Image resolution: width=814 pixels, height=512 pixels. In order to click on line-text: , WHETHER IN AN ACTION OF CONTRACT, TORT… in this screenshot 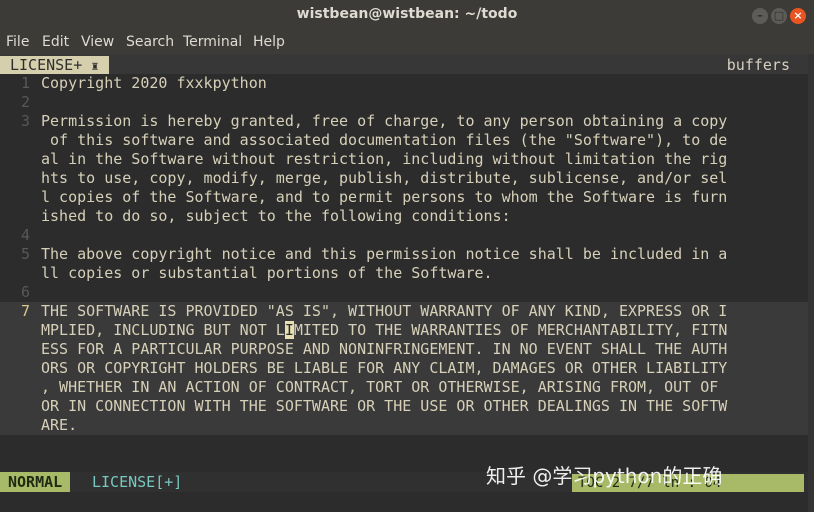, I will do `click(379, 387)`.